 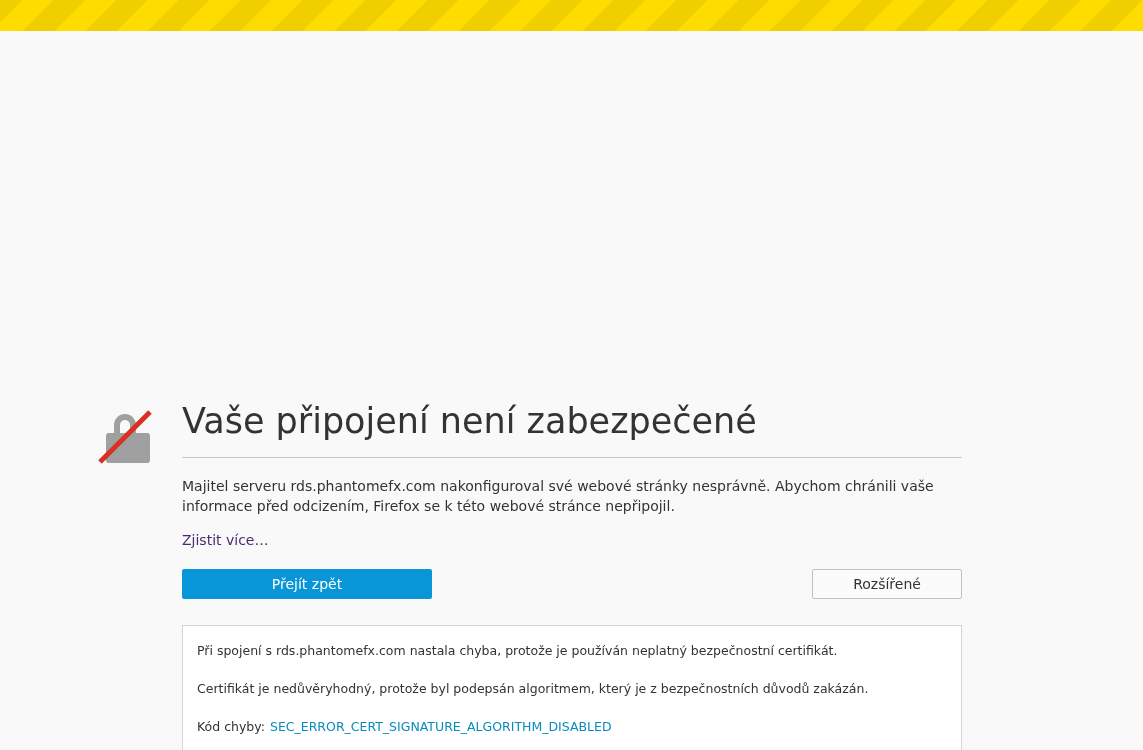 I want to click on details-text: Certifikát je nedůvěryhodný, protože byl podepsán algoritmem, který je z bezpečnostních důvodů zakázán., so click(x=533, y=689).